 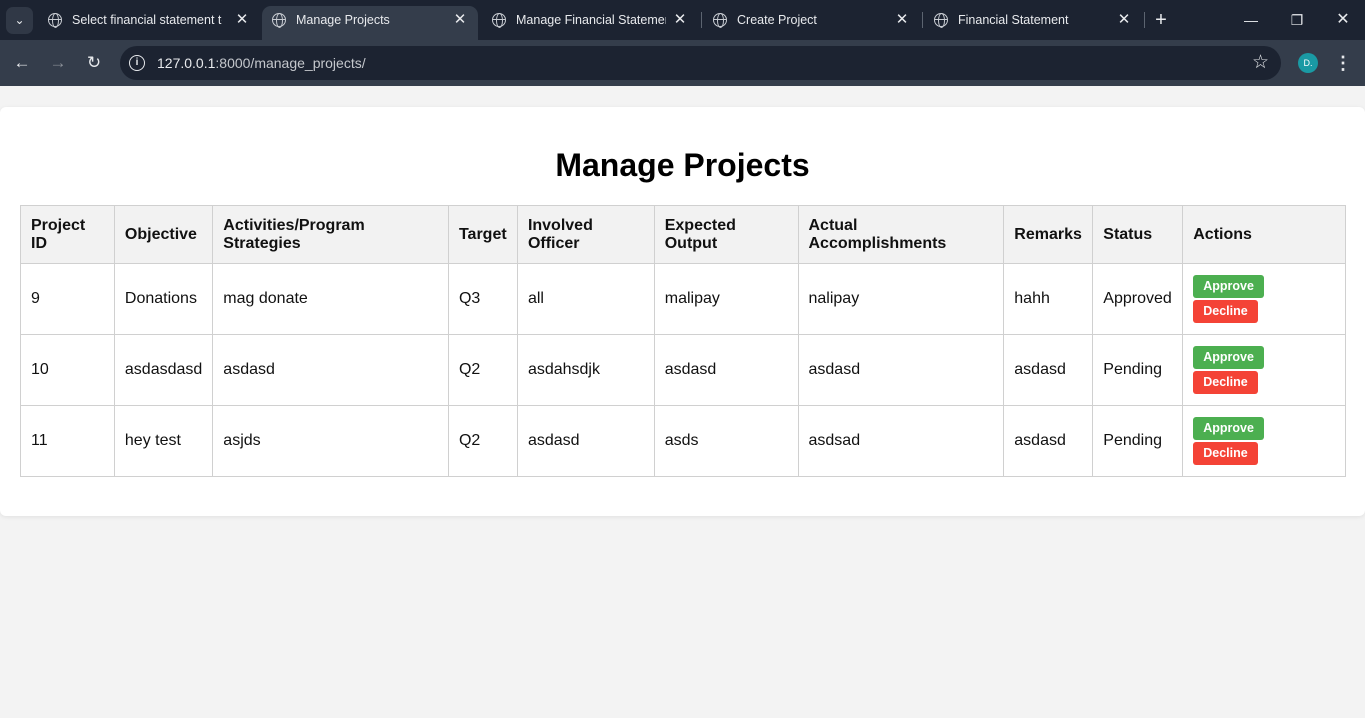 I want to click on tab-manage-projects: Manage Projects ✕, so click(x=370, y=23).